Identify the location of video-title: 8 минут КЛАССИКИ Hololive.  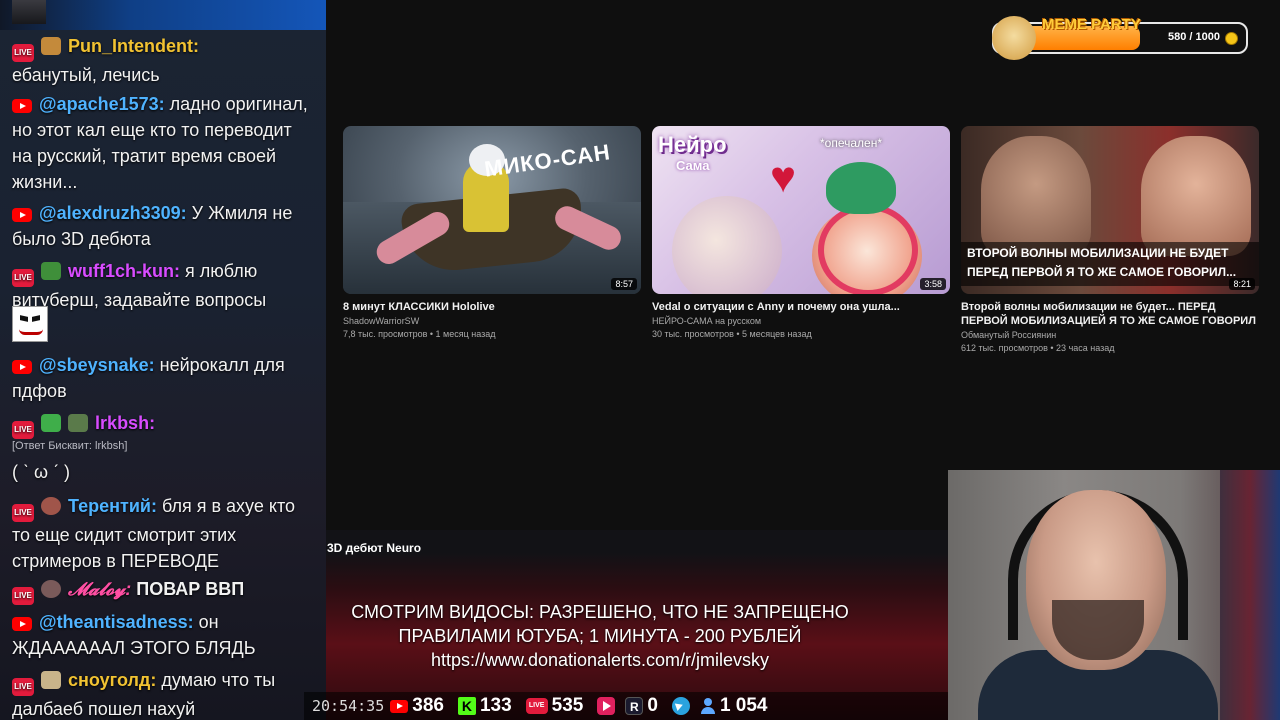
(492, 307).